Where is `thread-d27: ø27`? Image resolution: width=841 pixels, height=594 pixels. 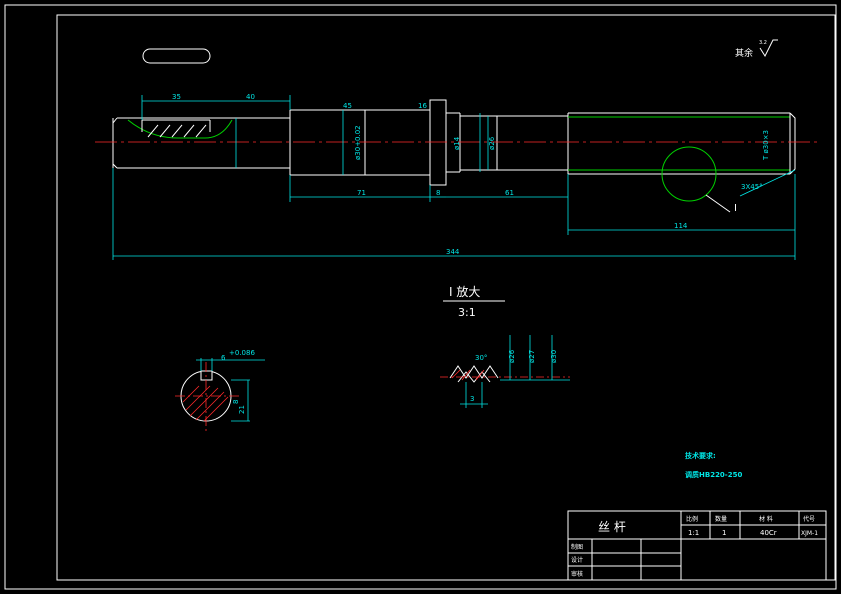 thread-d27: ø27 is located at coordinates (532, 356).